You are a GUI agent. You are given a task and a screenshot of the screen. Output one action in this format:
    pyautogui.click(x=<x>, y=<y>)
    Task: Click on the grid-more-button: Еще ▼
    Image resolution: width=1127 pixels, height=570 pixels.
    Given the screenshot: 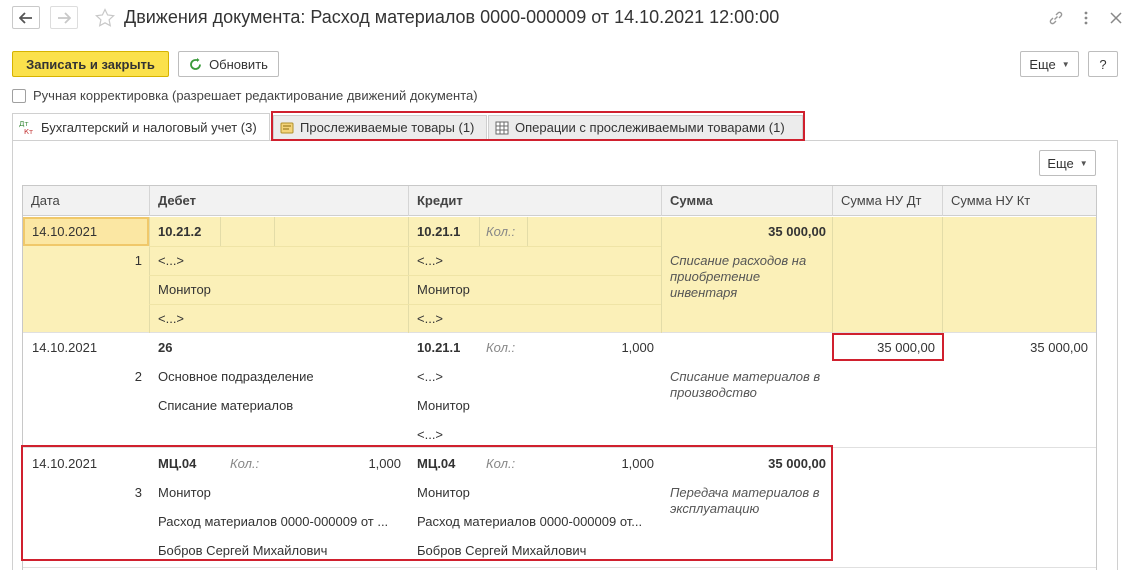 What is the action you would take?
    pyautogui.click(x=1067, y=163)
    